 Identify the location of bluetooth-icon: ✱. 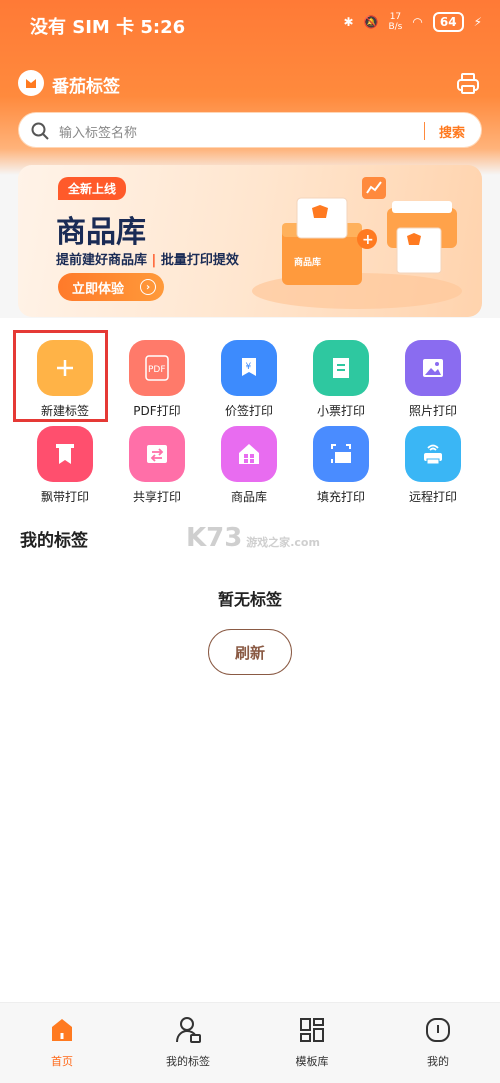
(348, 22).